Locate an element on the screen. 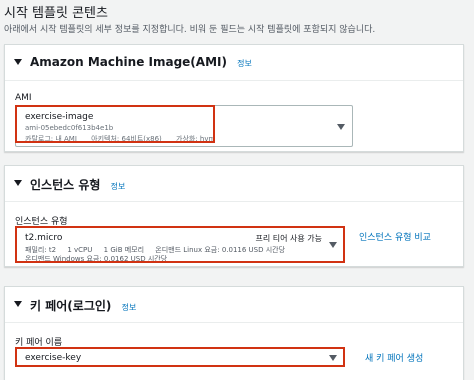 The image size is (474, 380). instance-type-panel-title-text: 인스턴스 유형 is located at coordinates (65, 185).